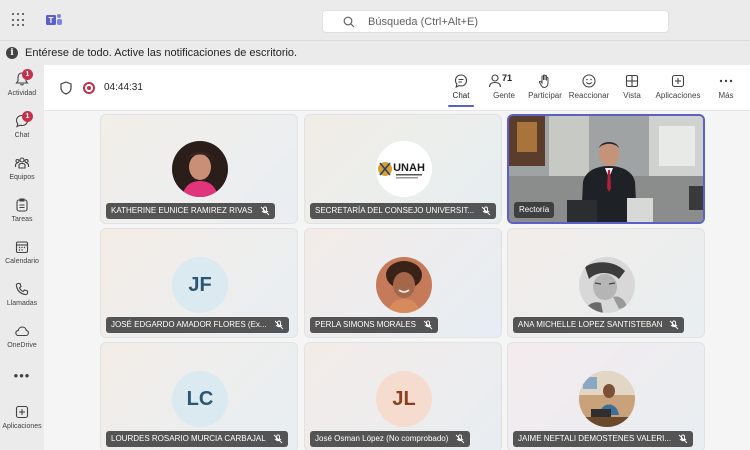  I want to click on teams-logo-icon: T, so click(54, 19).